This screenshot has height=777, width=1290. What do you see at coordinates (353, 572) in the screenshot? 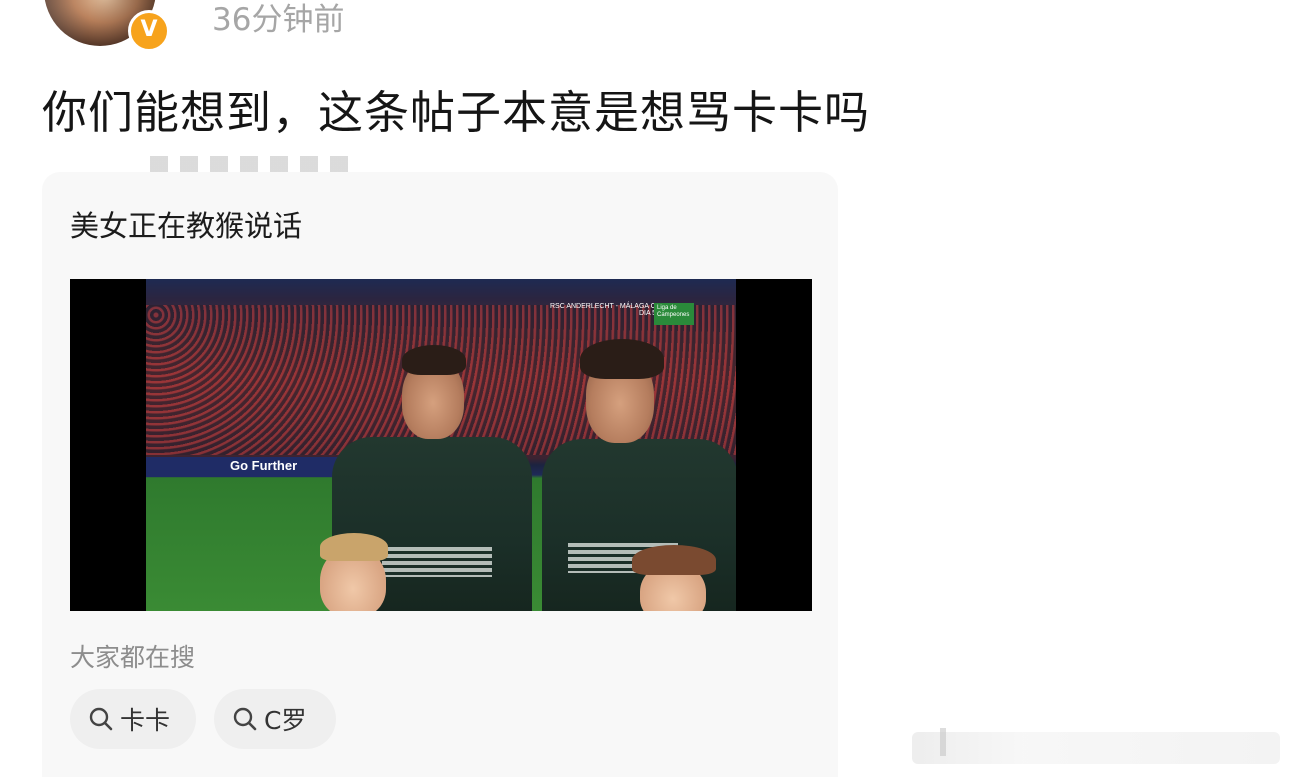
I see `mascot-kid-left` at bounding box center [353, 572].